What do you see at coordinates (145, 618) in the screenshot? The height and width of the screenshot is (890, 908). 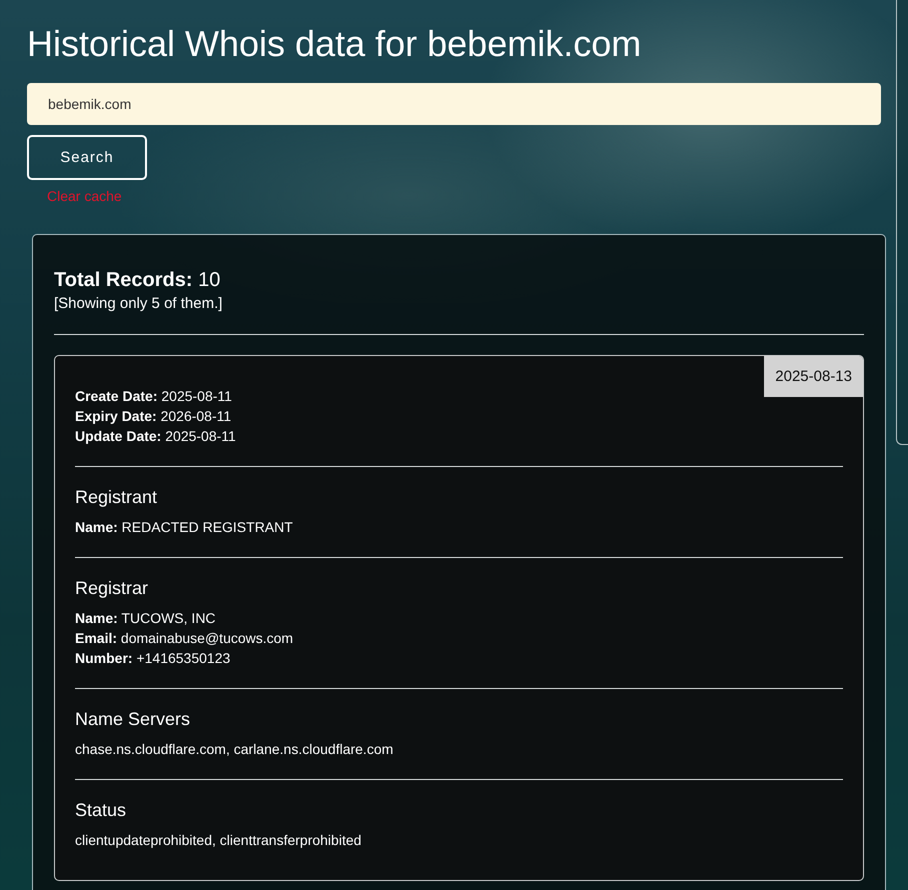 I see `record-field: Name: TUCOWS, INC` at bounding box center [145, 618].